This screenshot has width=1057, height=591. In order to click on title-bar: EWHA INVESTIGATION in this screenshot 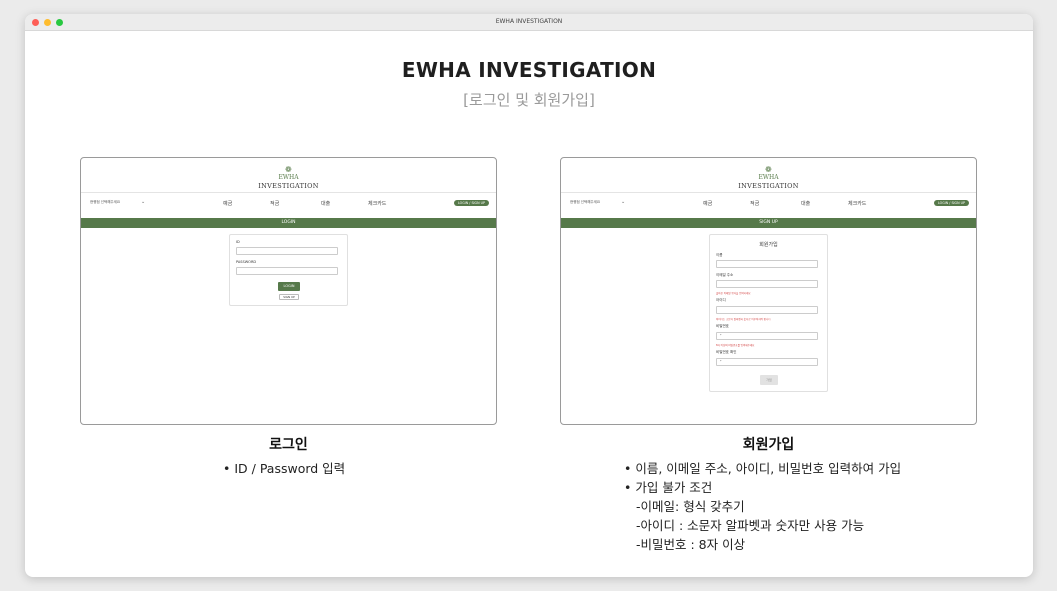, I will do `click(529, 22)`.